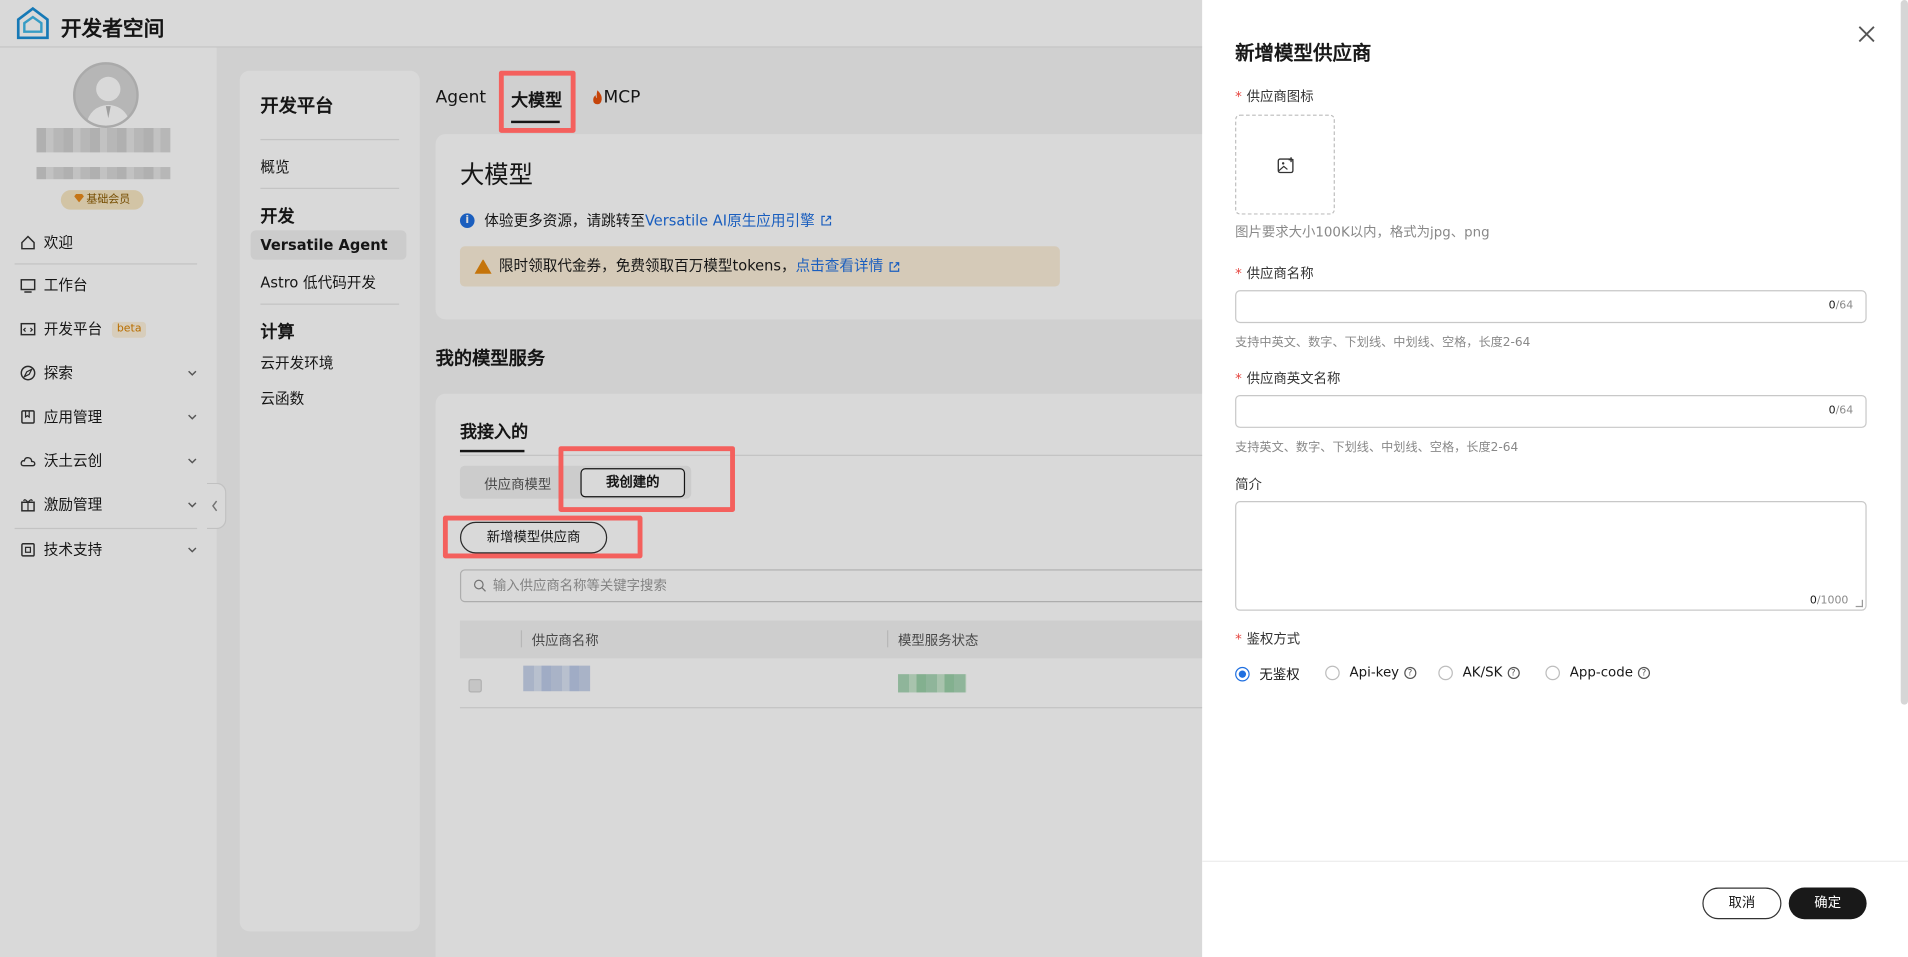  Describe the element at coordinates (1866, 34) in the screenshot. I see `close-icon` at that location.